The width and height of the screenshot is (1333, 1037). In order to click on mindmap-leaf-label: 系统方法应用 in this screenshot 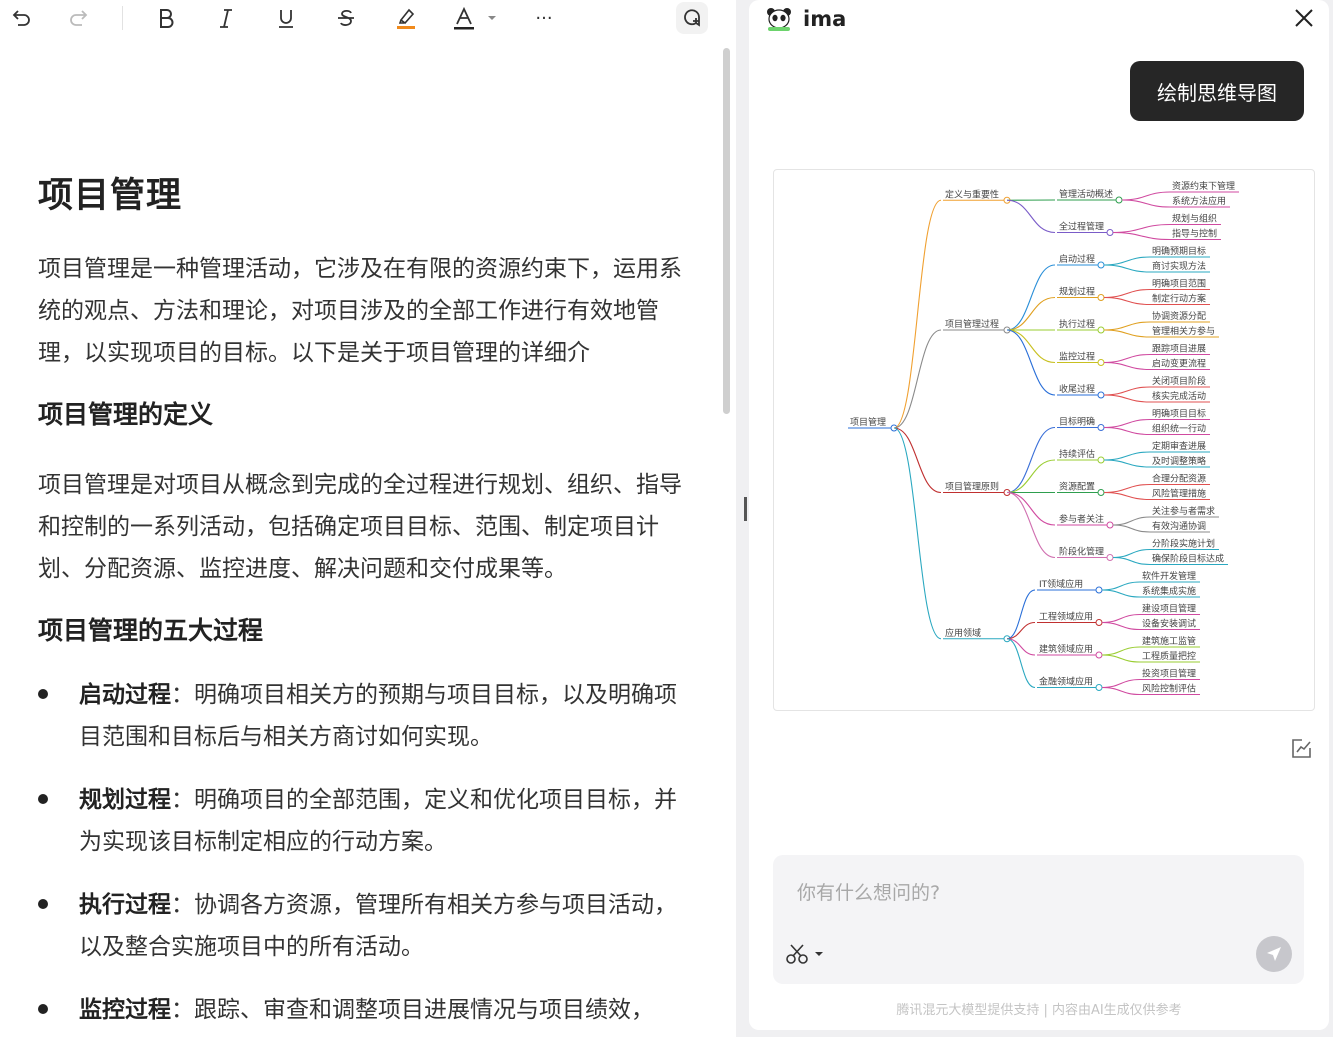, I will do `click(1199, 201)`.